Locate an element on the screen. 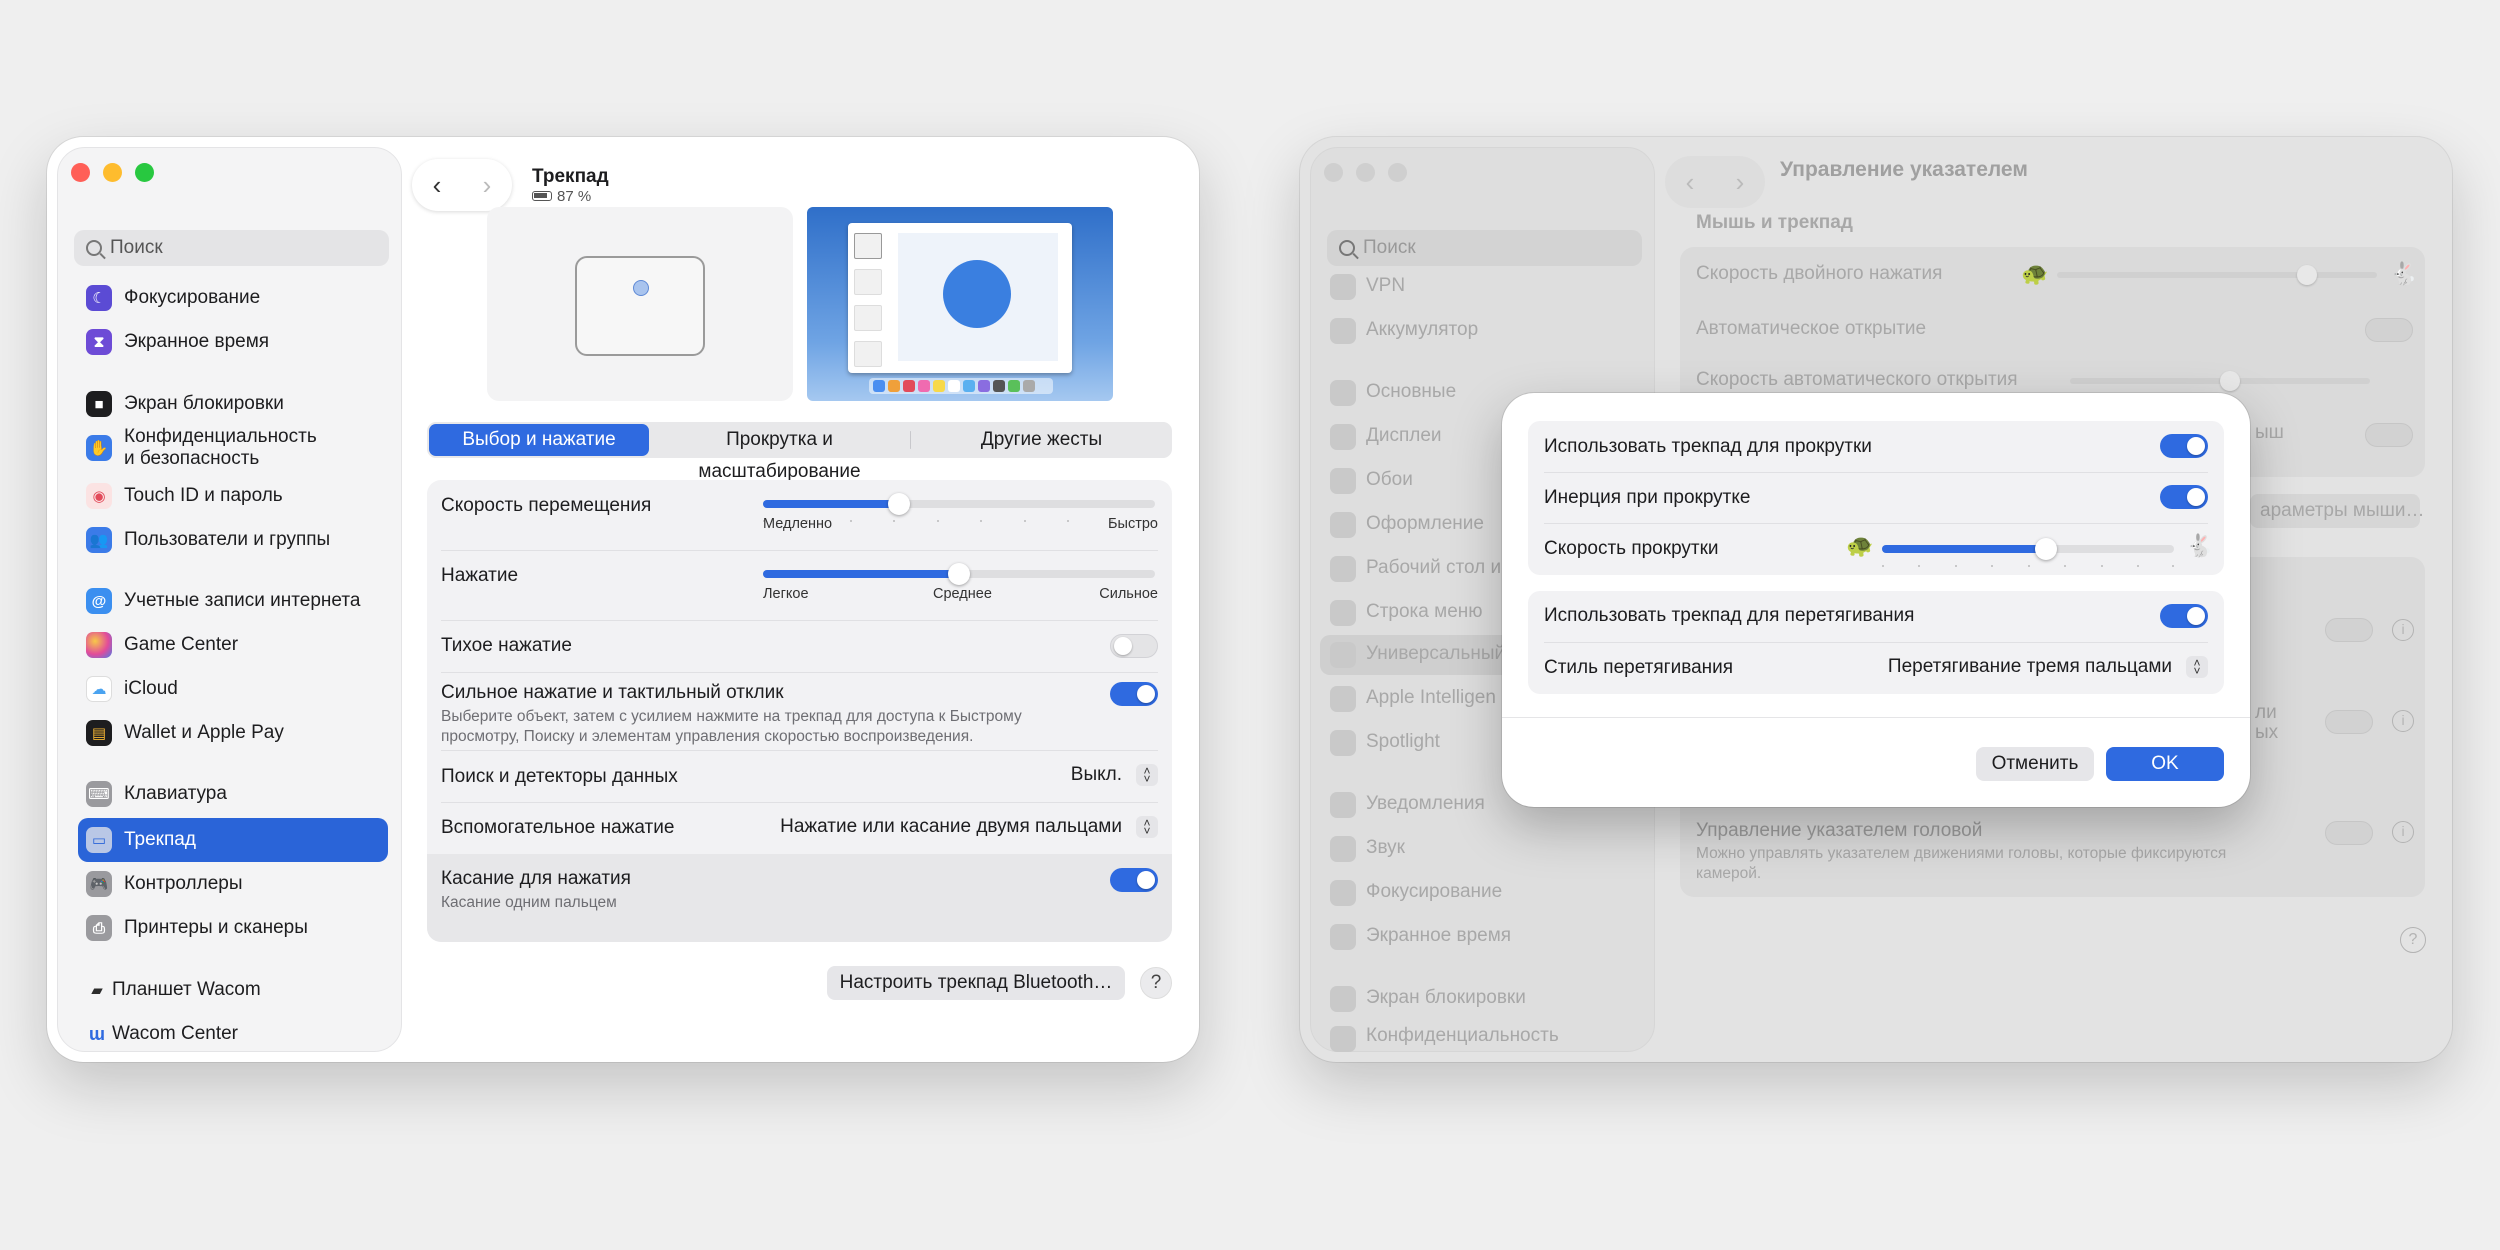 Image resolution: width=2500 pixels, height=1250 pixels. sidebar-item-icloud: ☁ iCloud is located at coordinates (233, 689).